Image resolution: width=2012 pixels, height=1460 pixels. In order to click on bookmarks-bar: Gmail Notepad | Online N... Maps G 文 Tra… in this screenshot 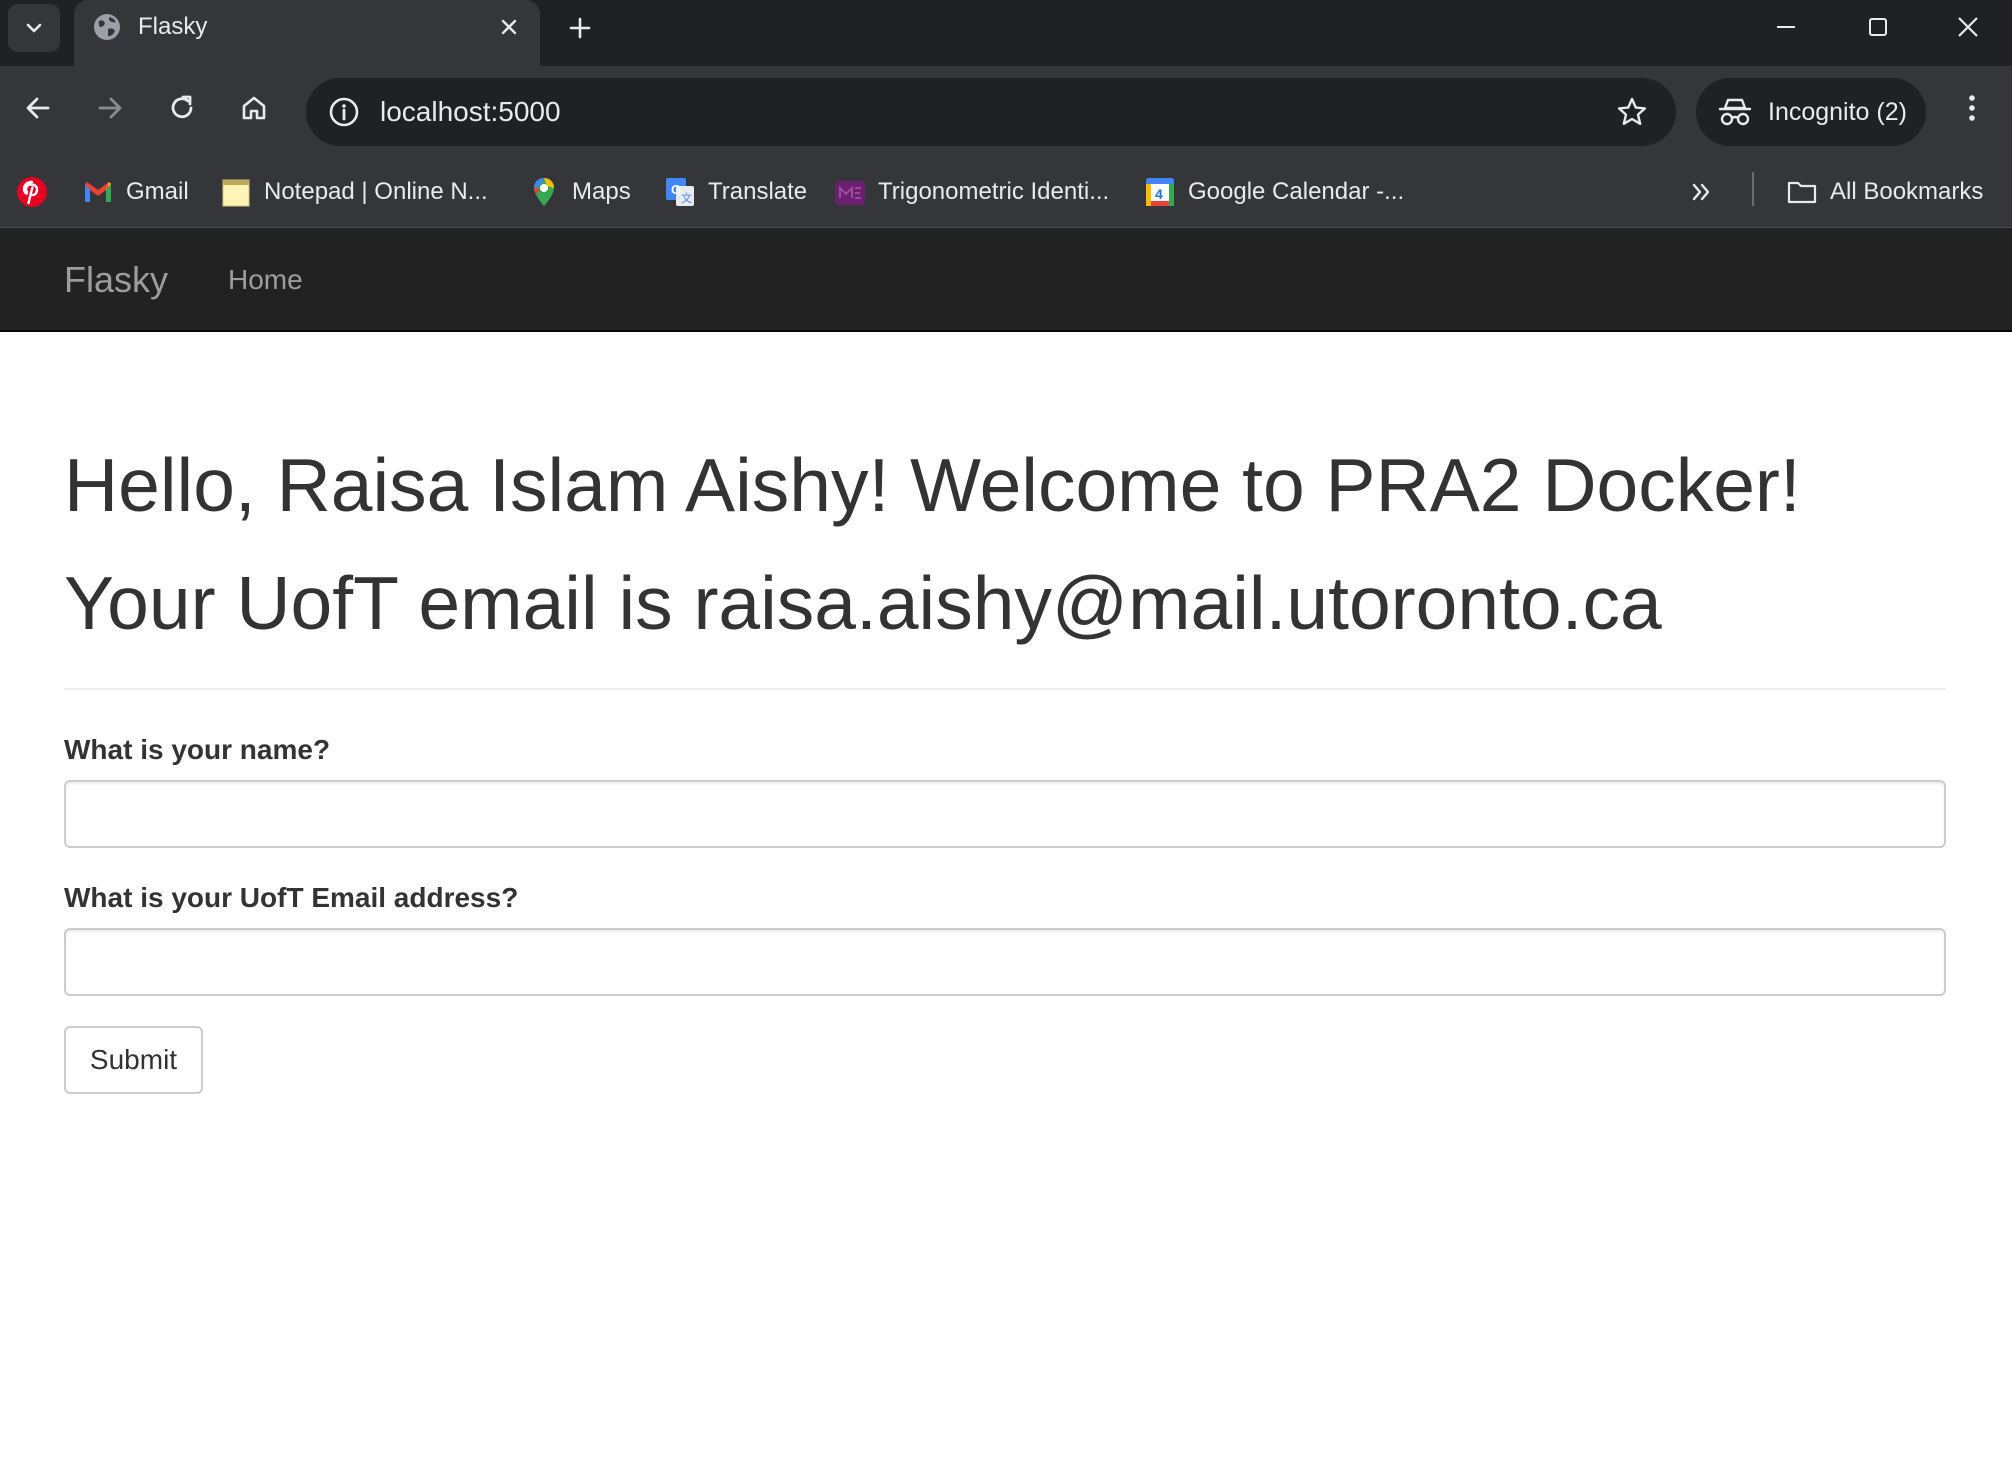, I will do `click(1006, 193)`.